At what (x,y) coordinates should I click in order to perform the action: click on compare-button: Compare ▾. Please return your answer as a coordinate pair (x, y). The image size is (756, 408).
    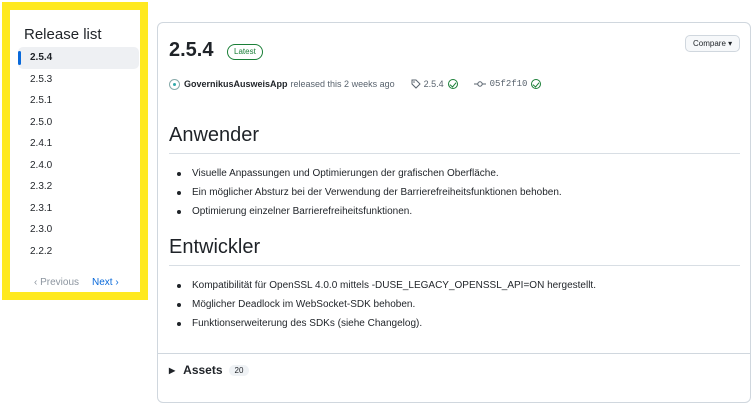
    Looking at the image, I should click on (713, 43).